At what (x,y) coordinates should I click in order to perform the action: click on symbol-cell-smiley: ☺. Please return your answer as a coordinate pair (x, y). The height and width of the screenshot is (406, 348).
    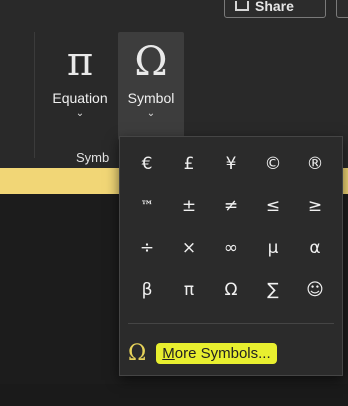
    Looking at the image, I should click on (315, 290).